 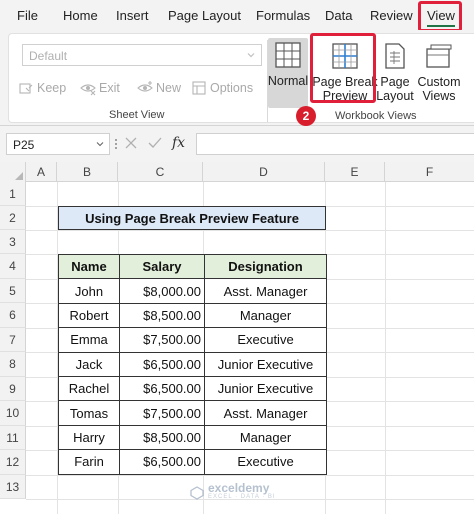 What do you see at coordinates (376, 116) in the screenshot?
I see `workbook-views-group-label: Workbook Views` at bounding box center [376, 116].